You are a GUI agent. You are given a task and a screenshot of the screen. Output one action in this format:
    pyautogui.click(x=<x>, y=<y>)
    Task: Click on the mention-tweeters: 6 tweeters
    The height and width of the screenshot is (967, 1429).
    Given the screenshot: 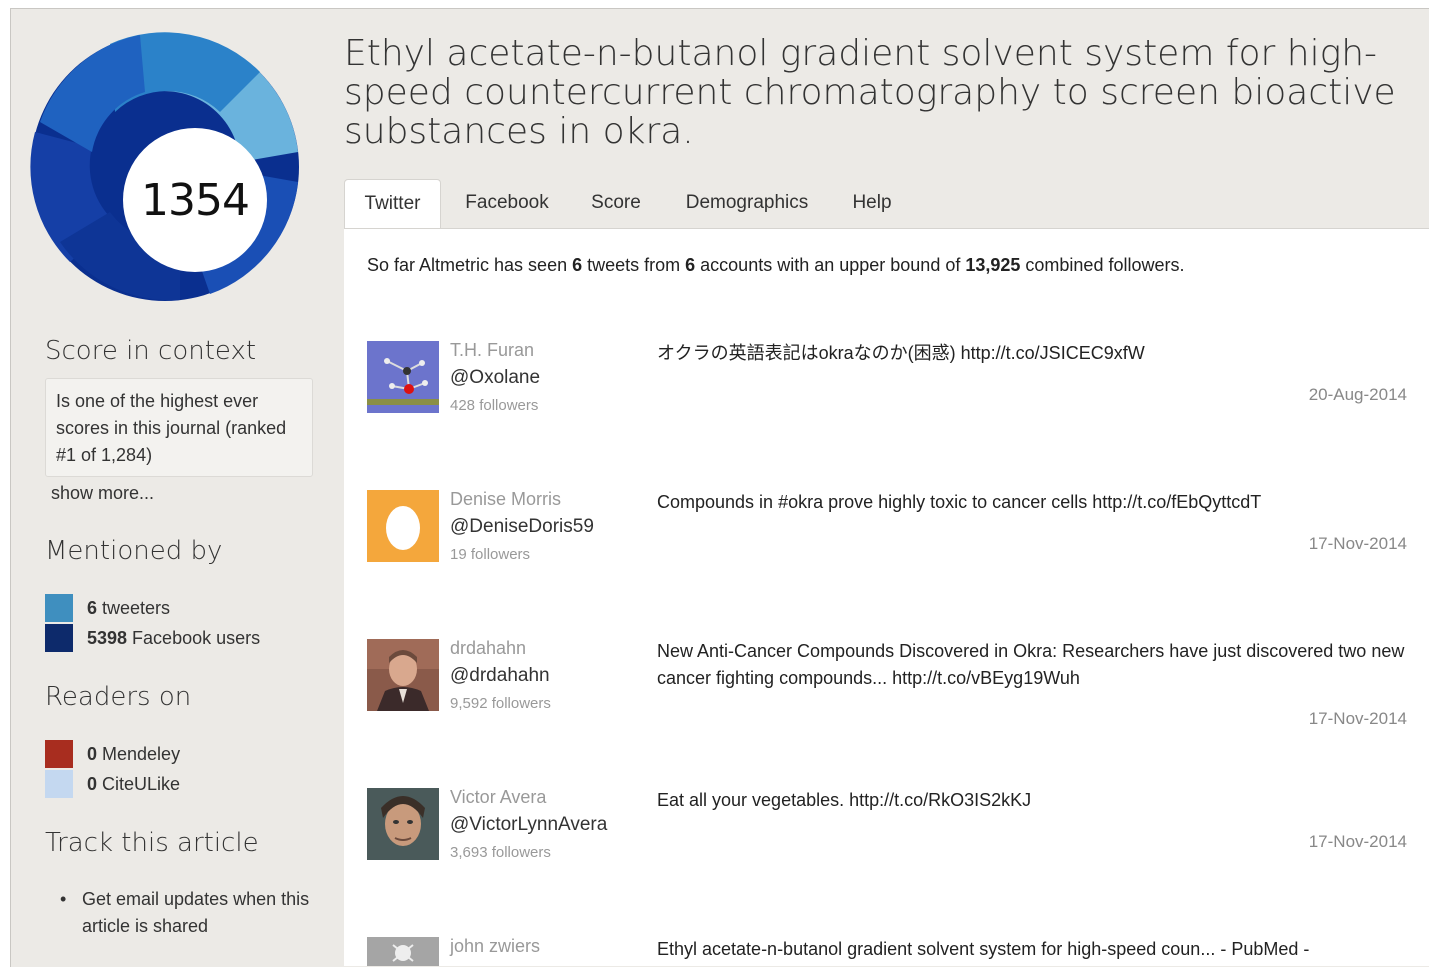 What is the action you would take?
    pyautogui.click(x=107, y=608)
    